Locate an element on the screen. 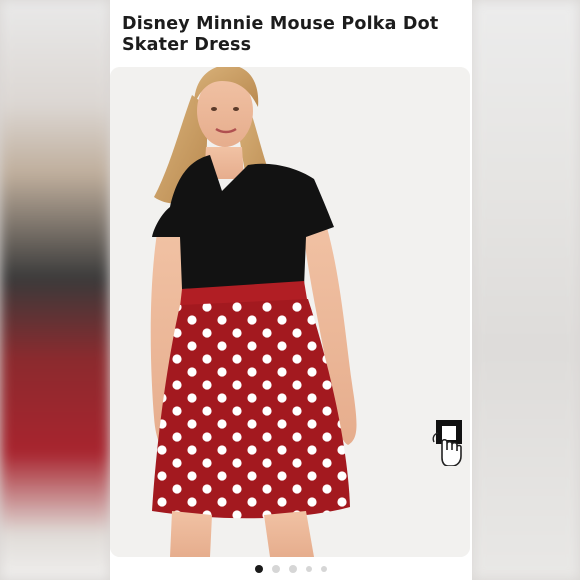 Image resolution: width=580 pixels, height=580 pixels. share-button is located at coordinates (449, 443).